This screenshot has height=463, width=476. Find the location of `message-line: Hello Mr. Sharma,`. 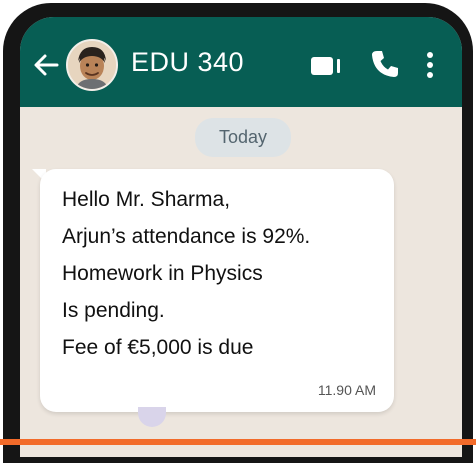

message-line: Hello Mr. Sharma, is located at coordinates (146, 199).